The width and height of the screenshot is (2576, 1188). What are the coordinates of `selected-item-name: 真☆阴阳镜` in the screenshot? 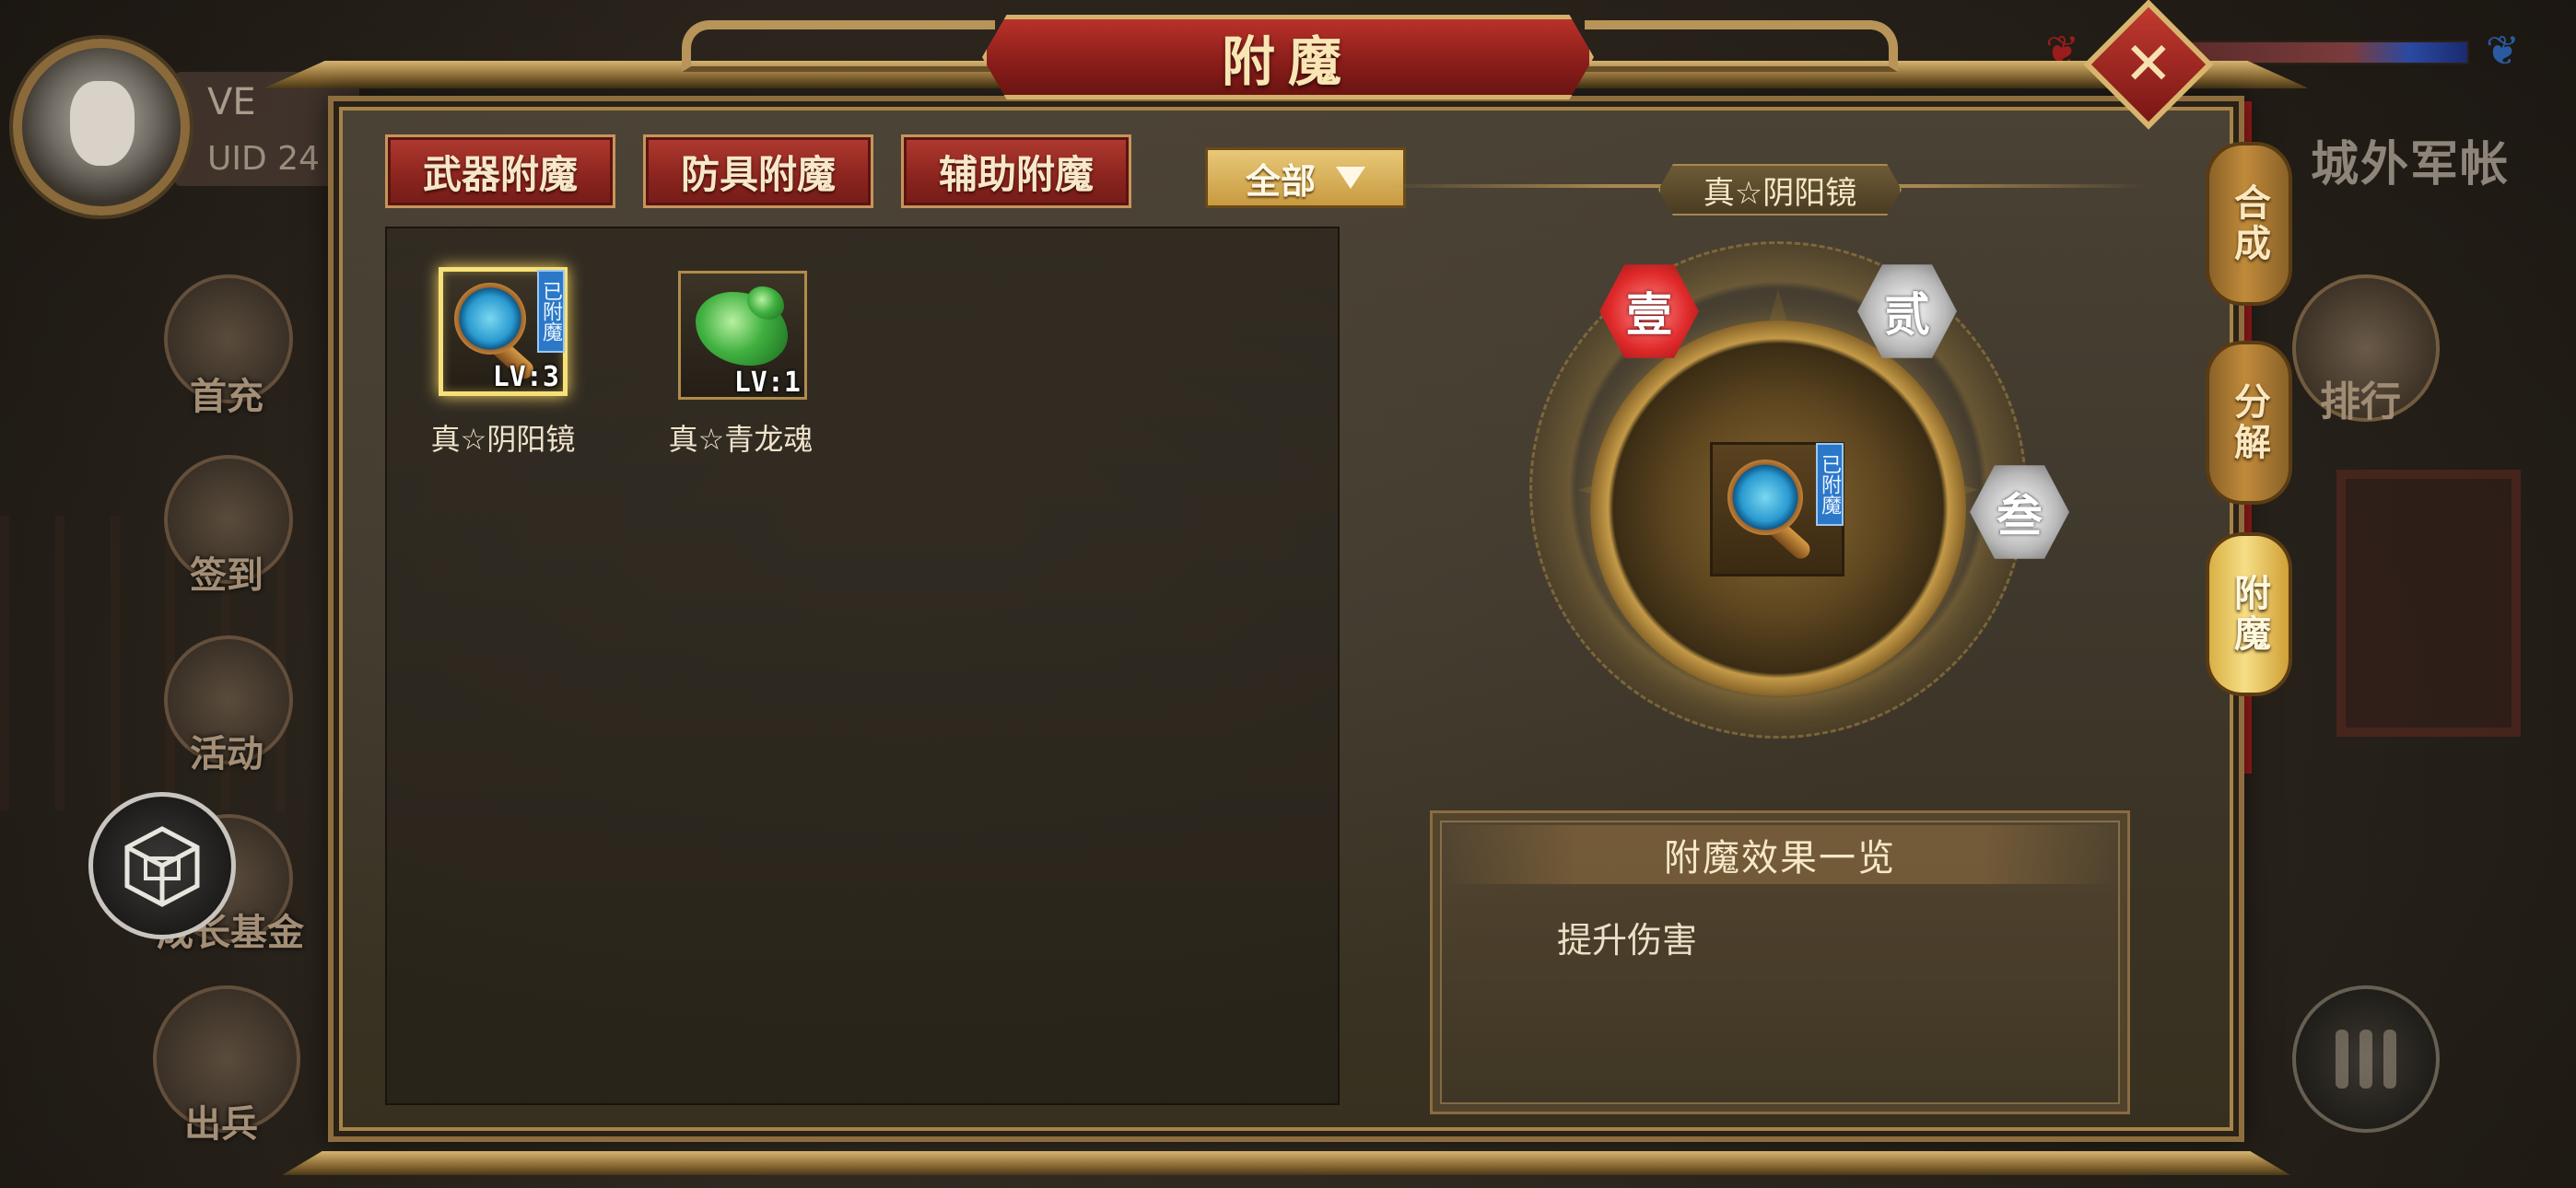 It's located at (1780, 189).